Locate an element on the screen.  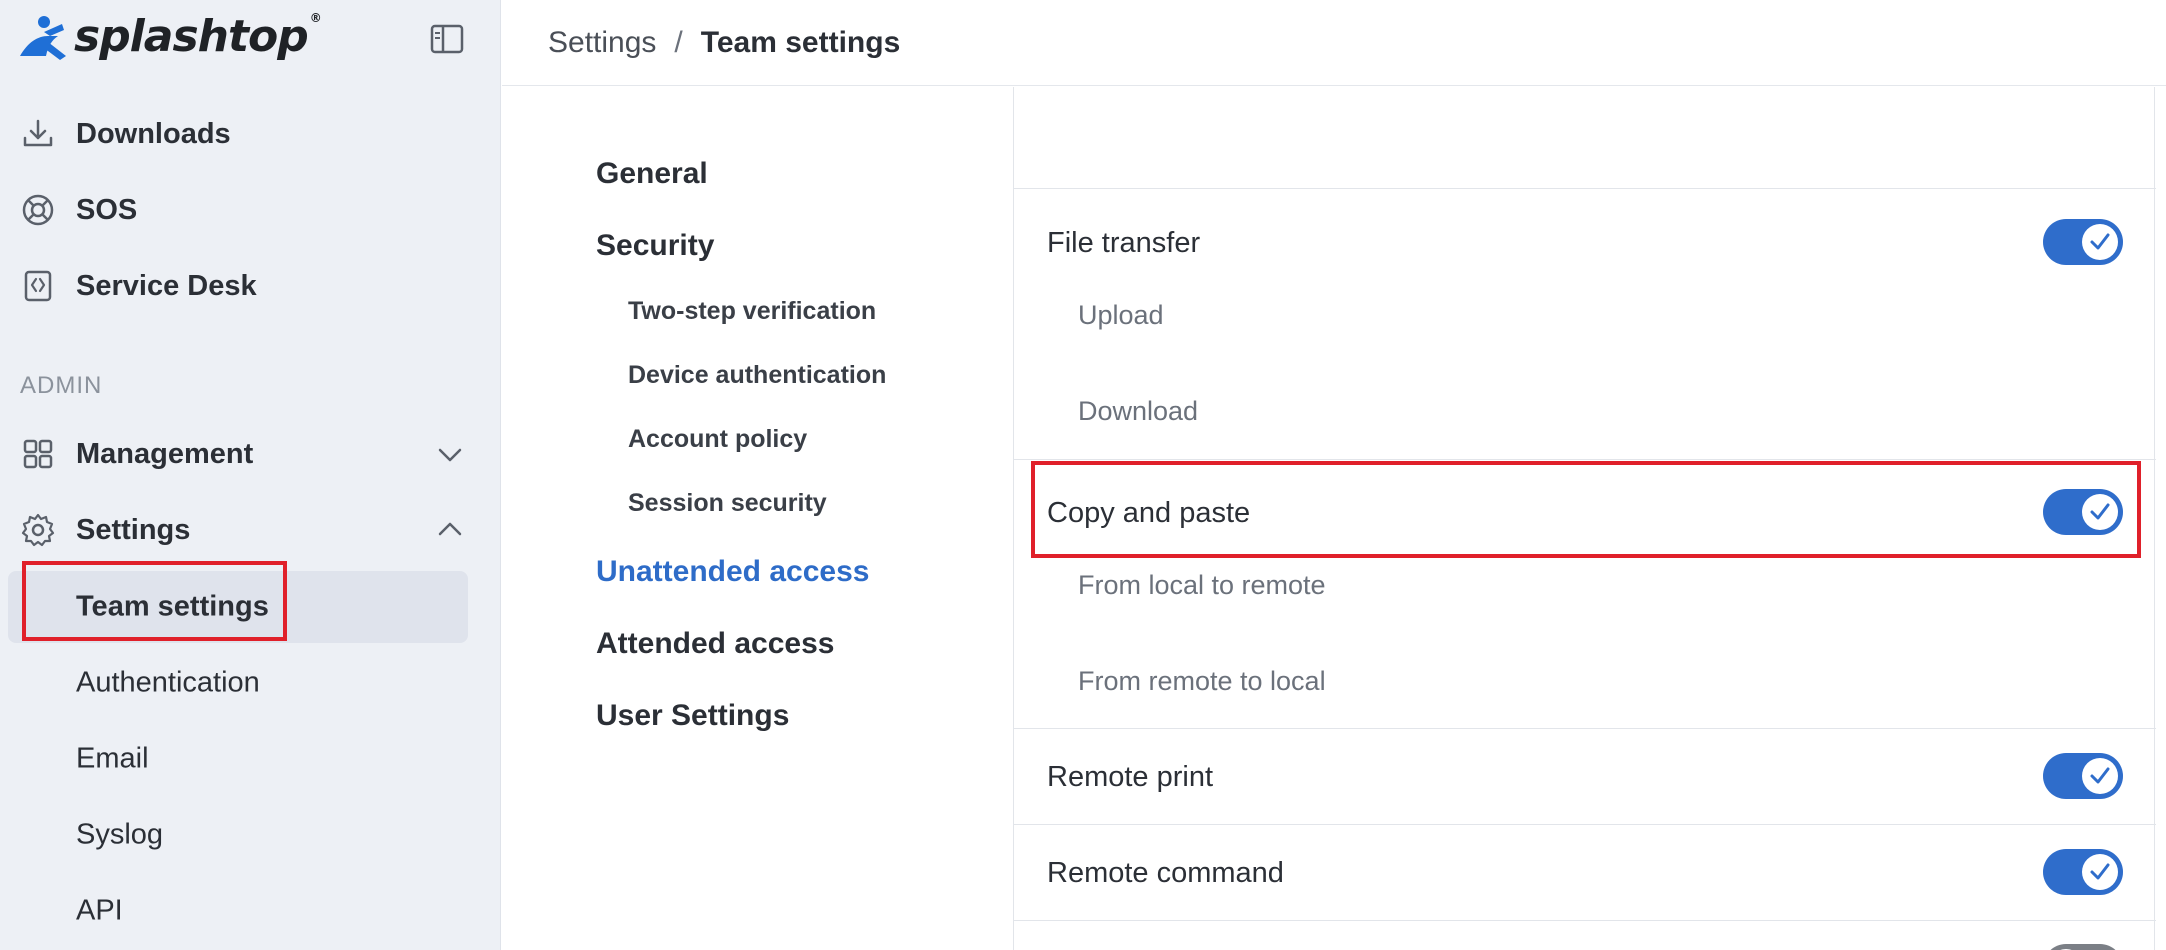
subnav-account-policy: Account policy is located at coordinates (717, 439).